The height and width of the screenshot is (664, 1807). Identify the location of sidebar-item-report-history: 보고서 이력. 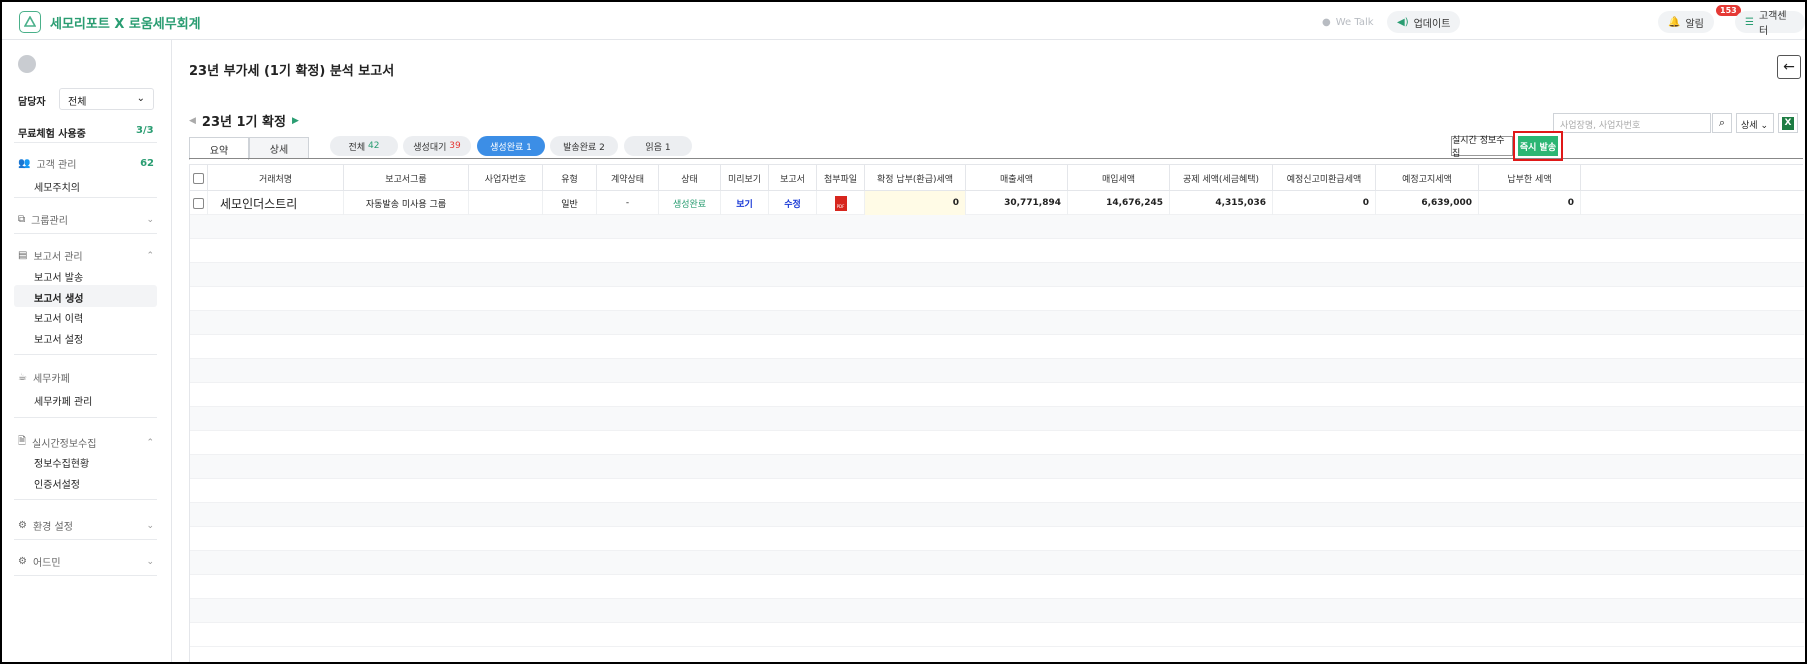
(85, 316).